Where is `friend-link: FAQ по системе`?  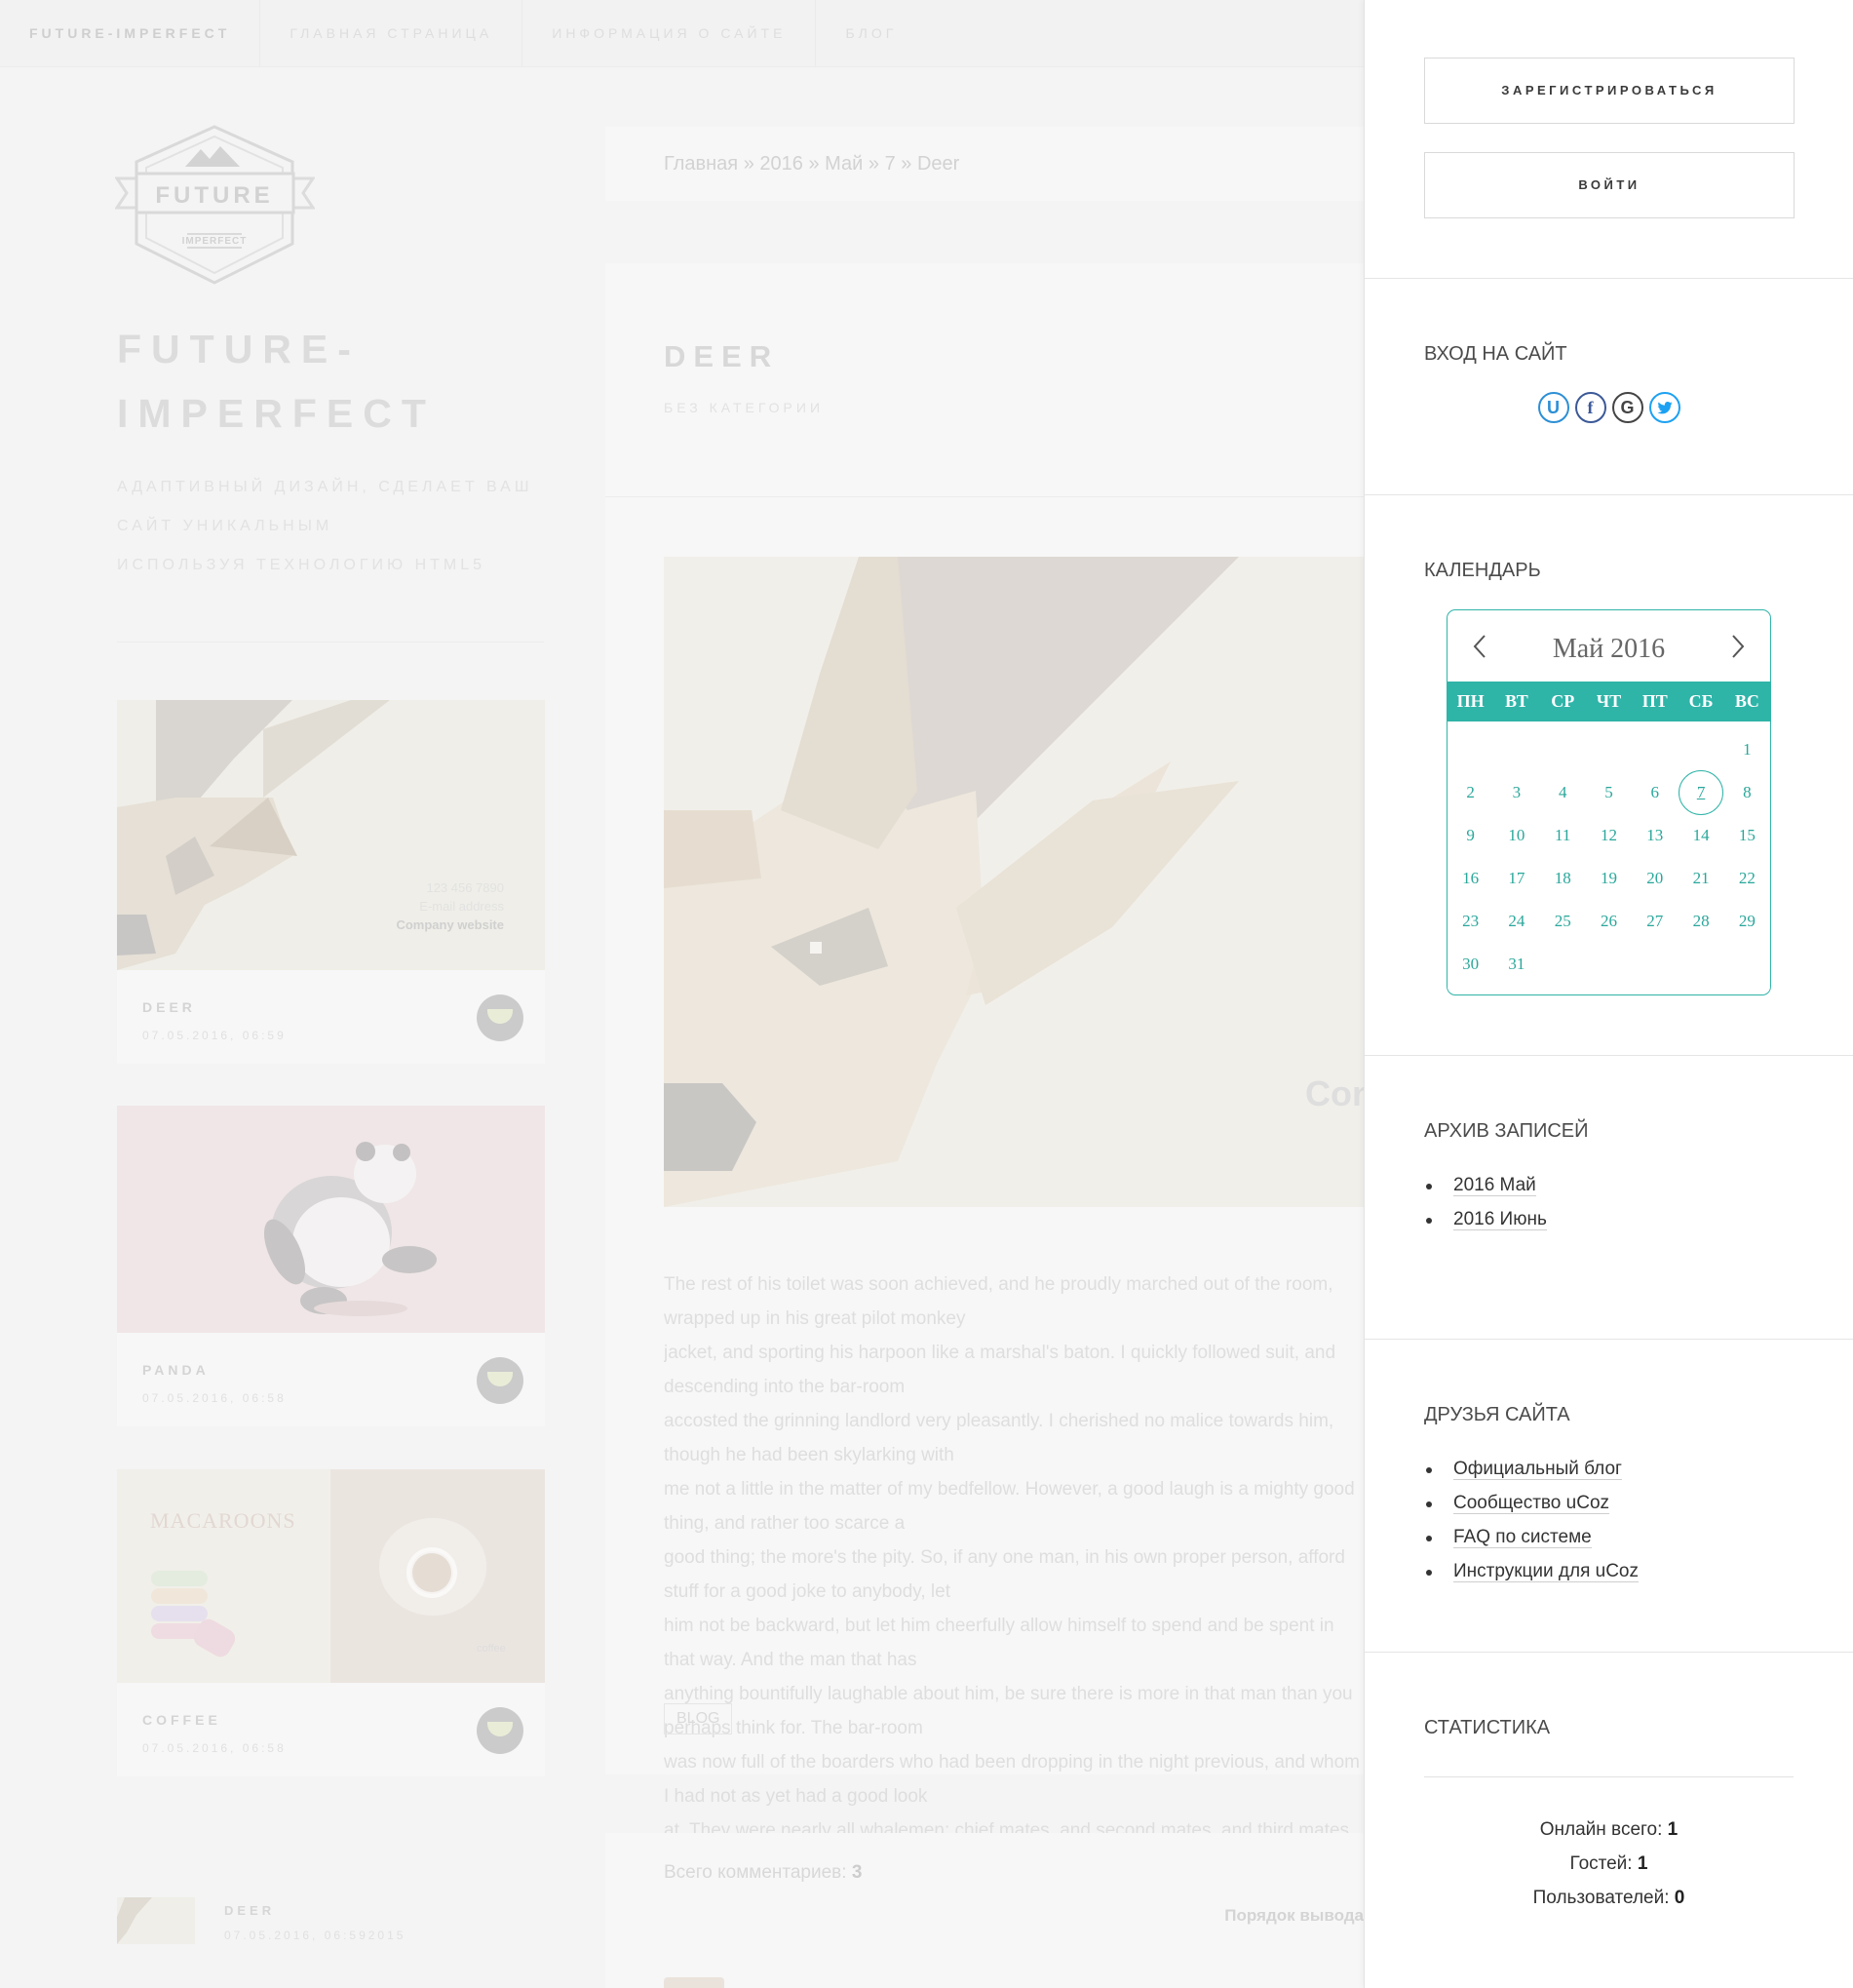 friend-link: FAQ по системе is located at coordinates (1522, 1537).